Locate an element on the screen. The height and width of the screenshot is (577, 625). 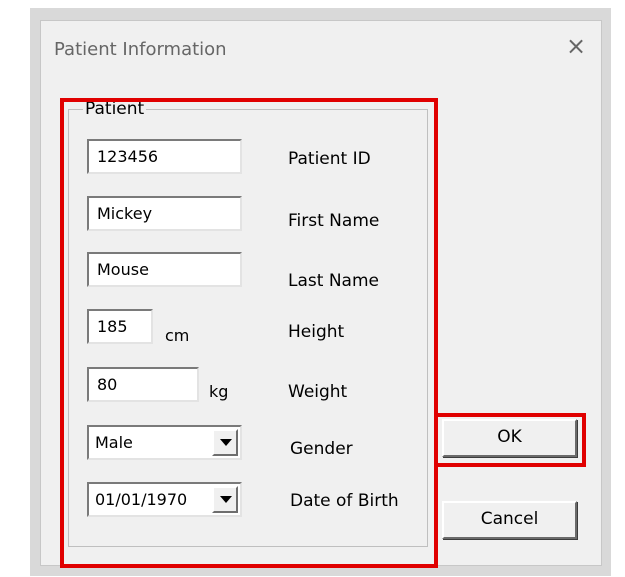
ok-button: OK is located at coordinates (509, 438).